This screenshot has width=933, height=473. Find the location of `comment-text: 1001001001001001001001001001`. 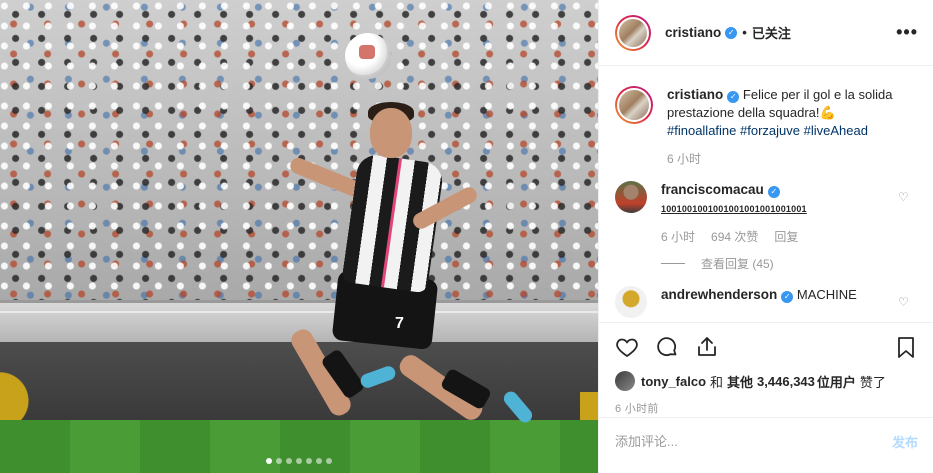

comment-text: 1001001001001001001001001001 is located at coordinates (734, 209).